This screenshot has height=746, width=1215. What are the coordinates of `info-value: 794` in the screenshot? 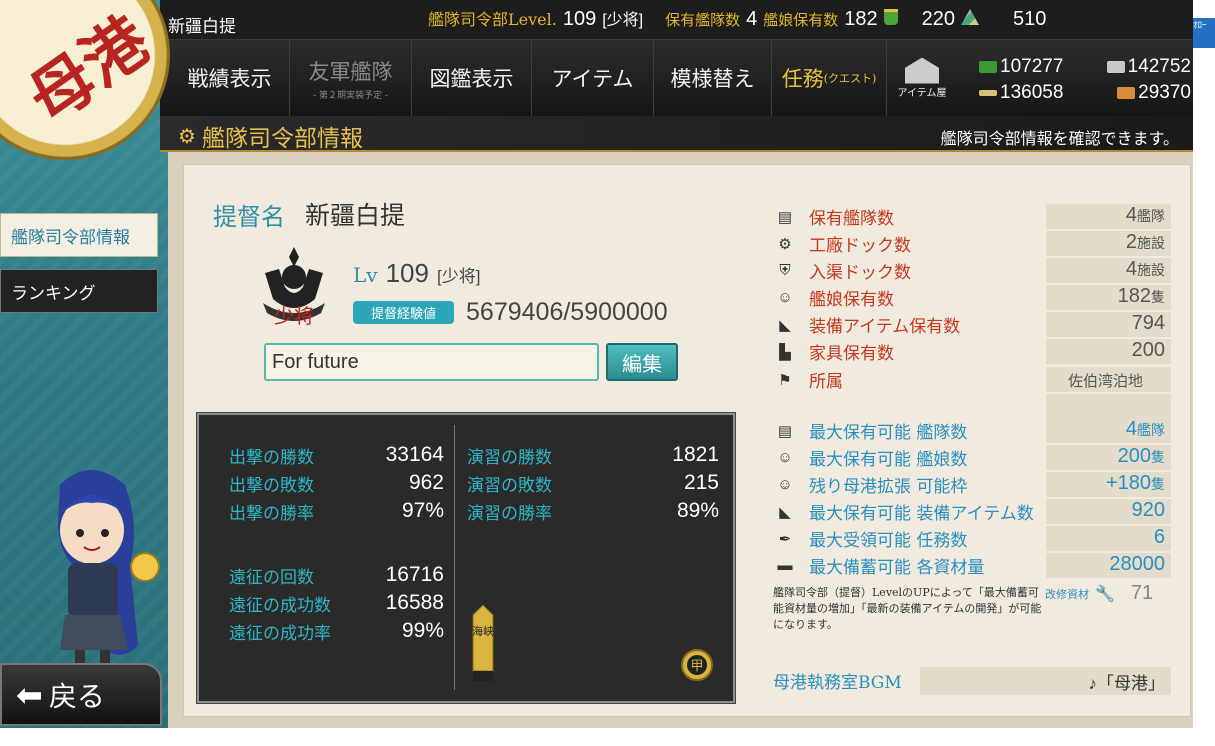 It's located at (1108, 324).